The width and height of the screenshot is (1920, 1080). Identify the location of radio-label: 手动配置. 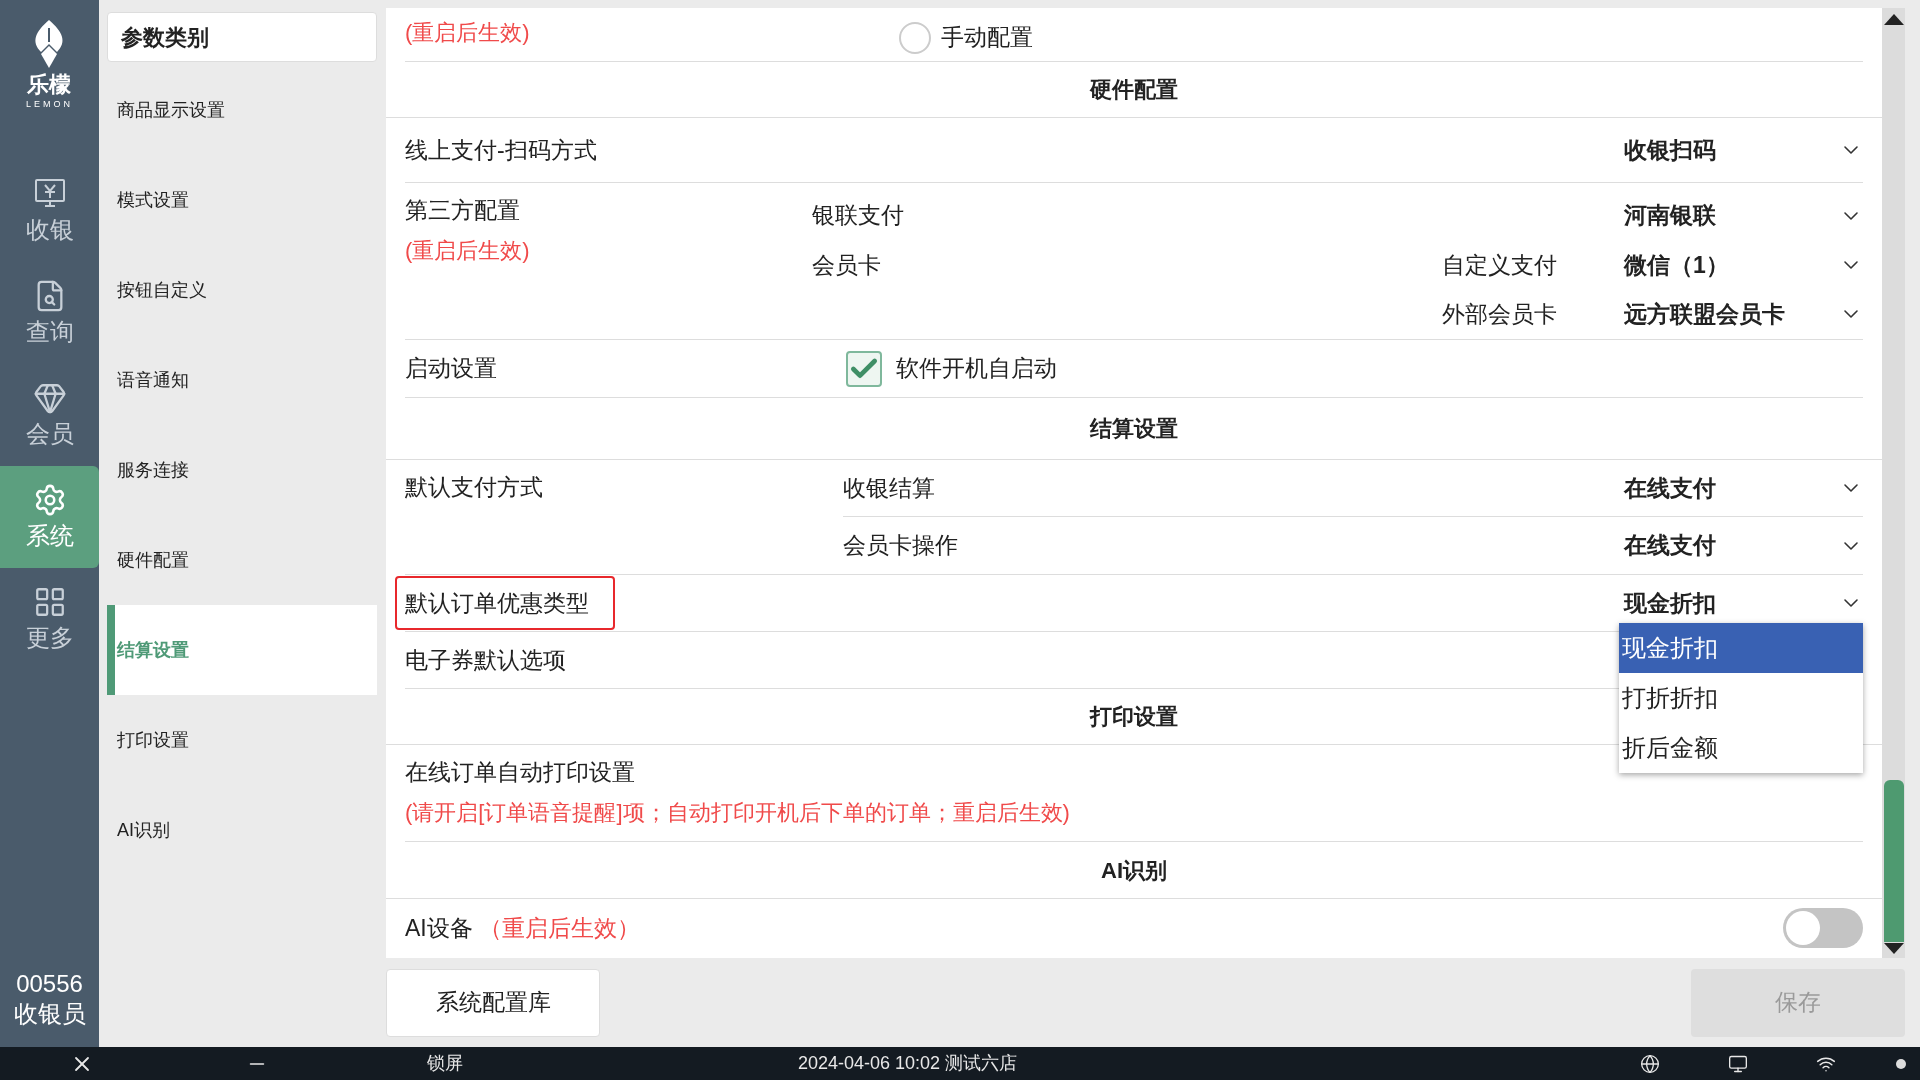
(987, 38).